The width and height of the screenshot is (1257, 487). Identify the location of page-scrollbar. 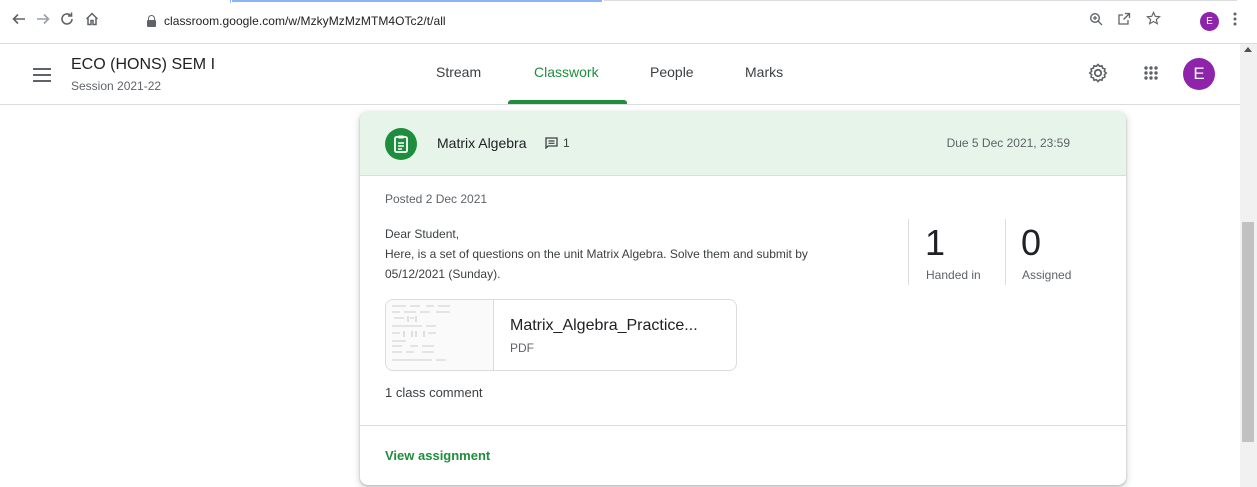
(1248, 265).